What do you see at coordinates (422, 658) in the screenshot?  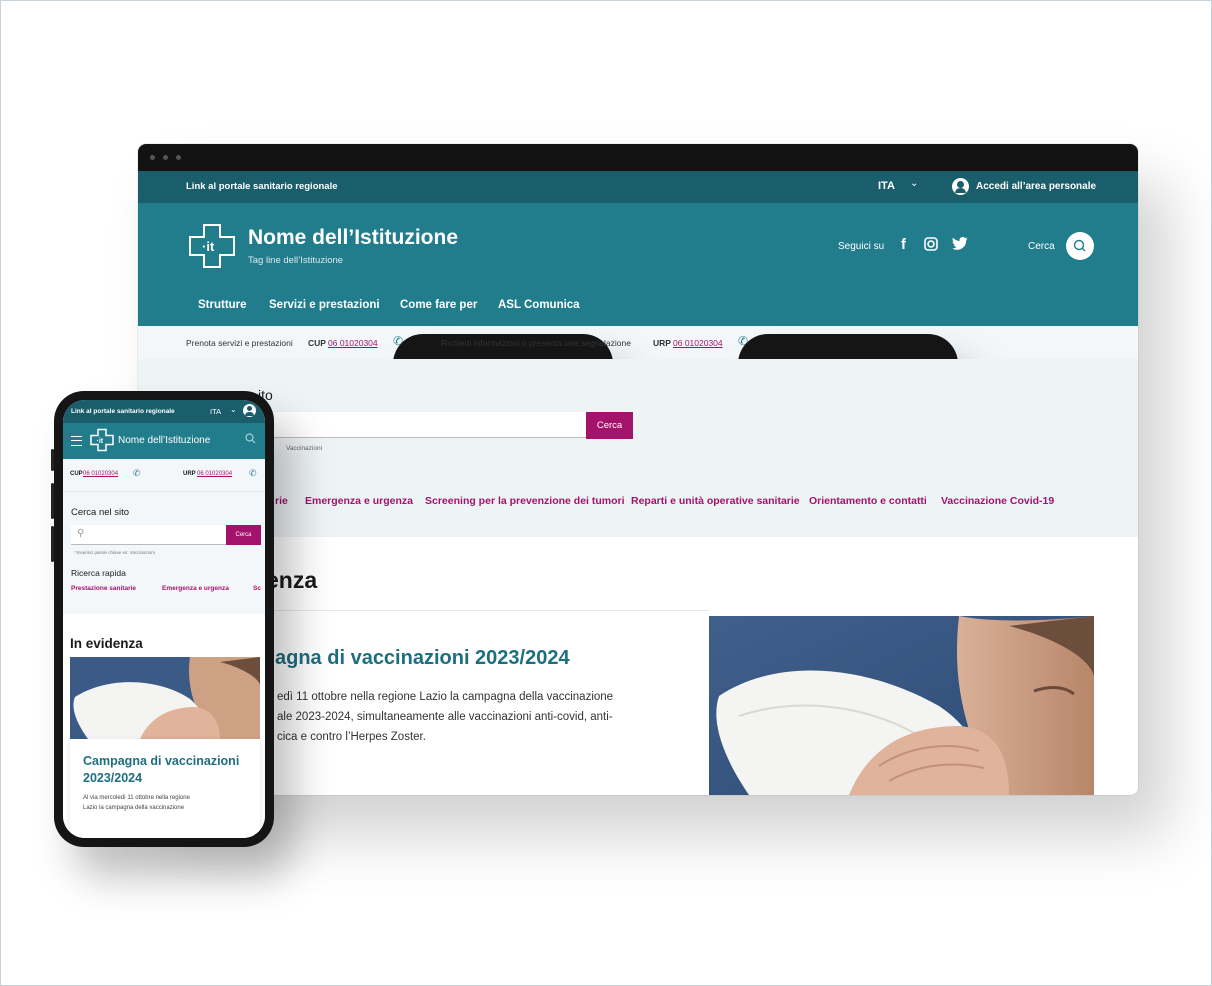 I see `card-title: agna di vaccinazioni 2023/2024` at bounding box center [422, 658].